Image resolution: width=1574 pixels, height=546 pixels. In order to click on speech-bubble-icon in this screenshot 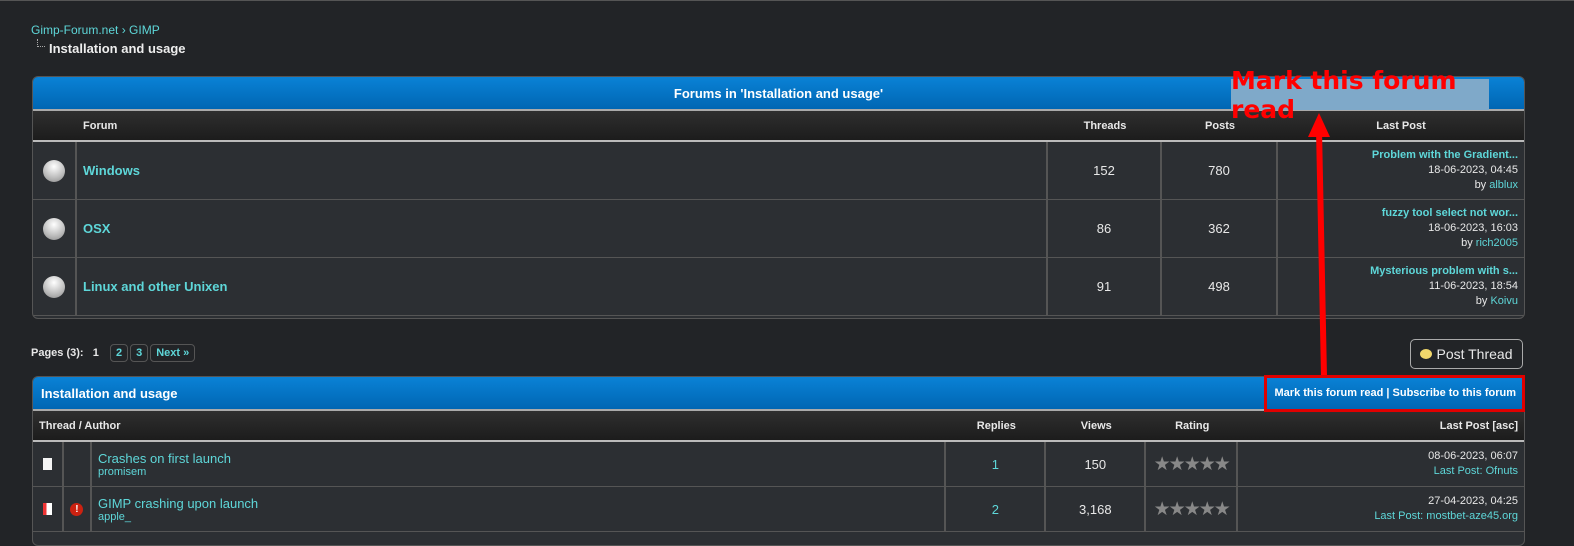, I will do `click(1426, 354)`.